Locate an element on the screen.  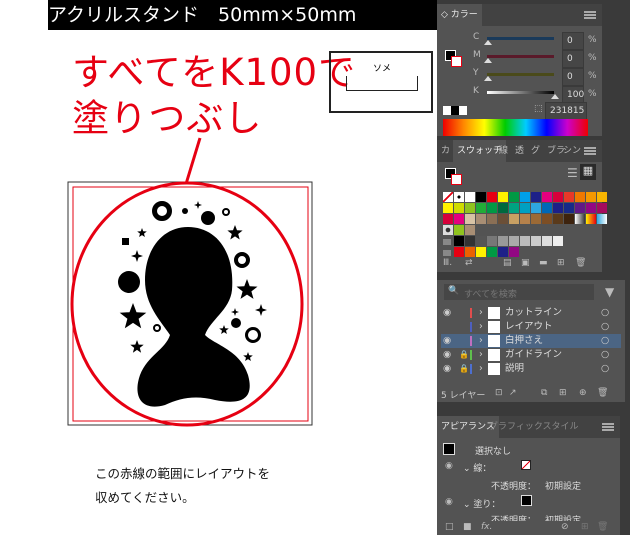
fill-swatch is located at coordinates (526, 500).